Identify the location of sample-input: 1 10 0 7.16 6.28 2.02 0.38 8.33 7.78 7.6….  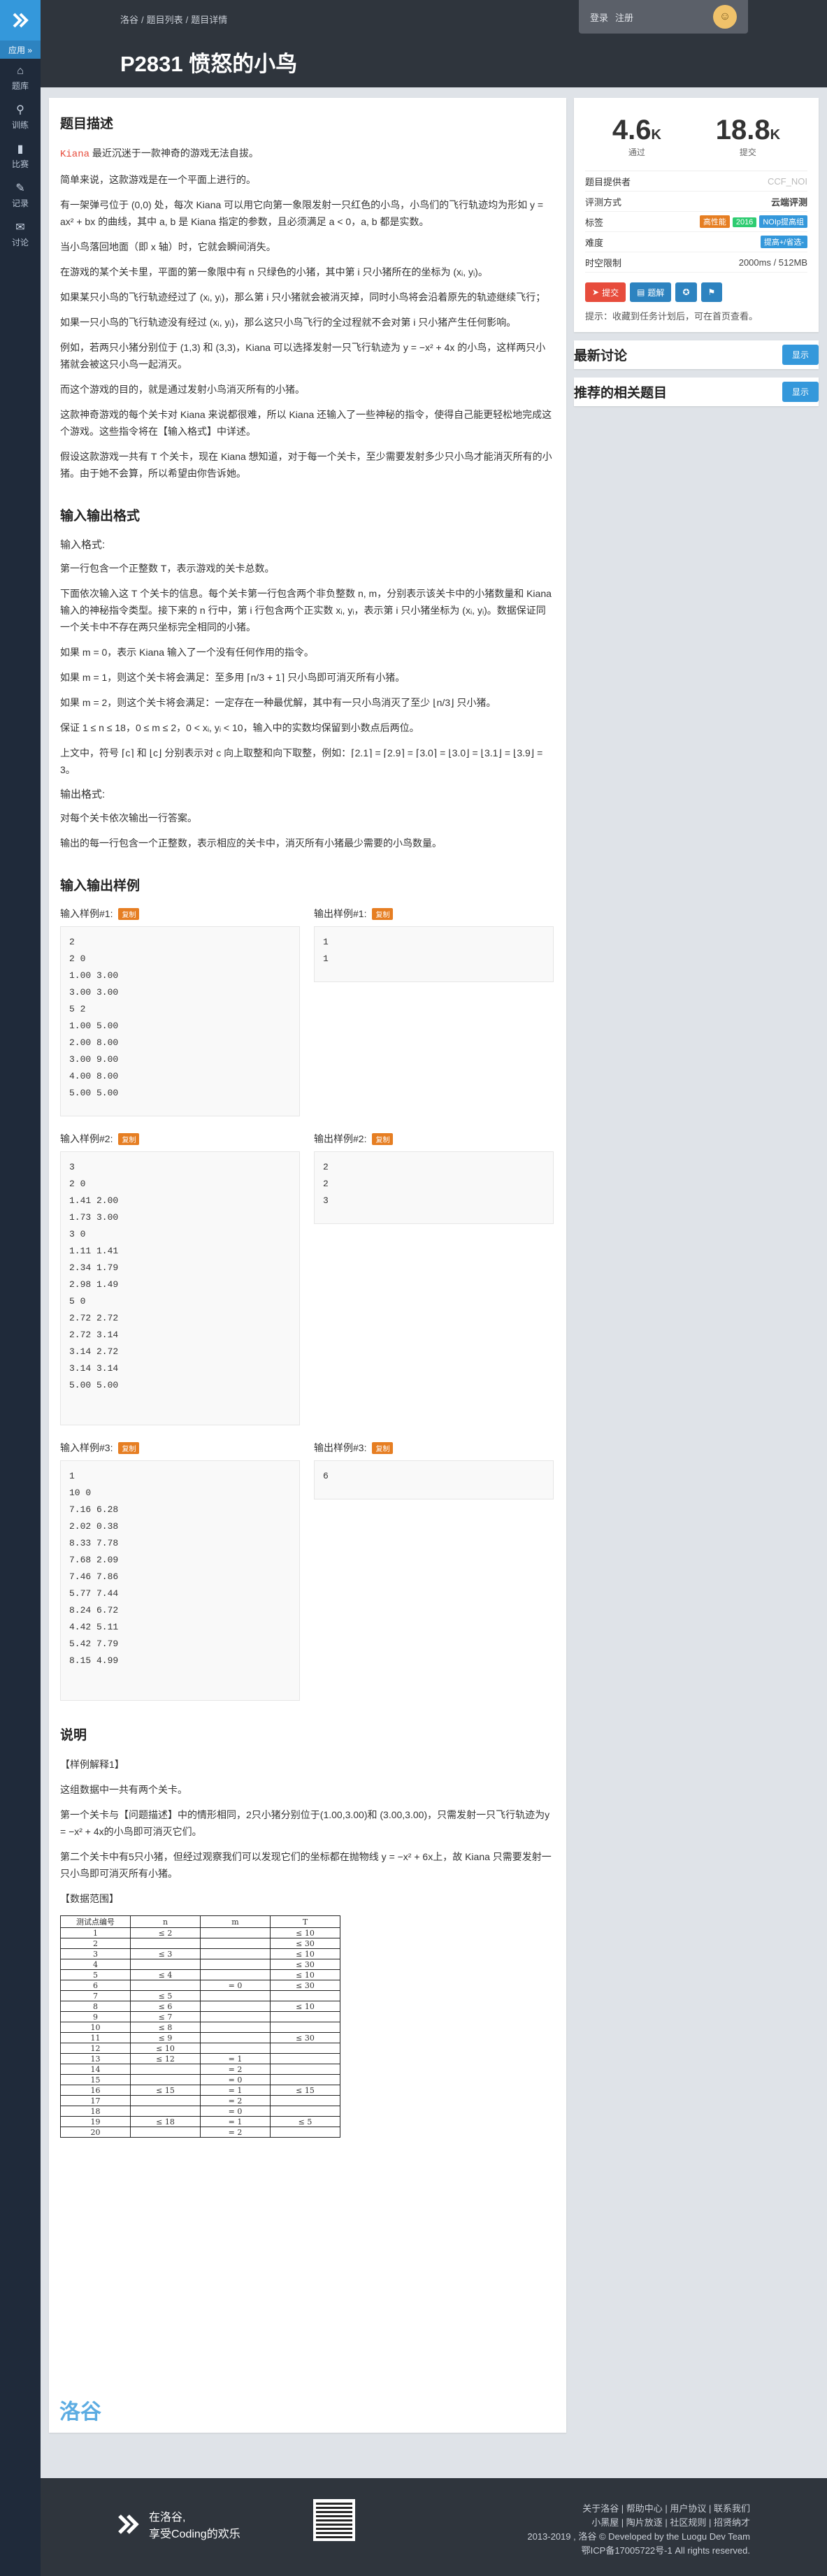
(180, 1580).